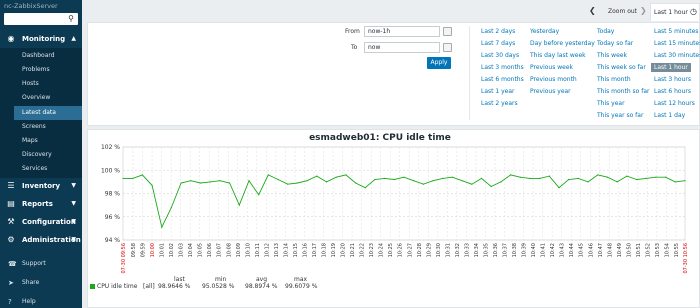  What do you see at coordinates (572, 250) in the screenshot?
I see `x-tick-label: 10:44` at bounding box center [572, 250].